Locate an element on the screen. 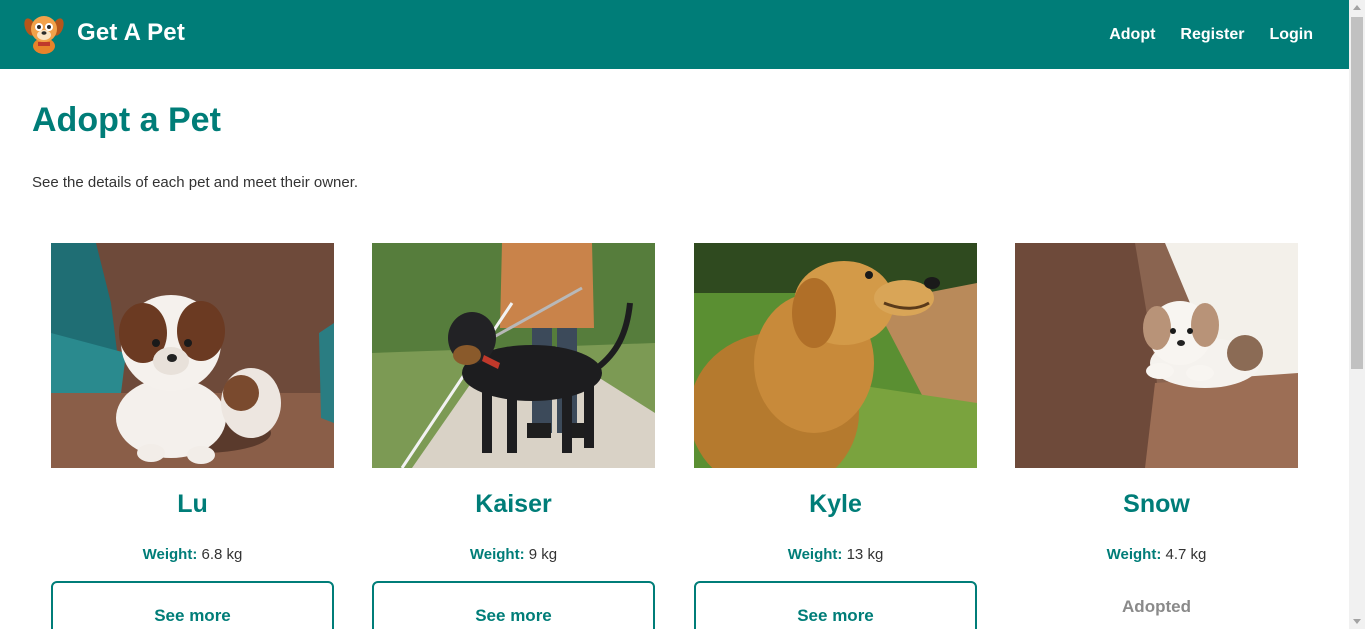 This screenshot has width=1365, height=629. nav-links: Adopt Register Login is located at coordinates (1198, 34).